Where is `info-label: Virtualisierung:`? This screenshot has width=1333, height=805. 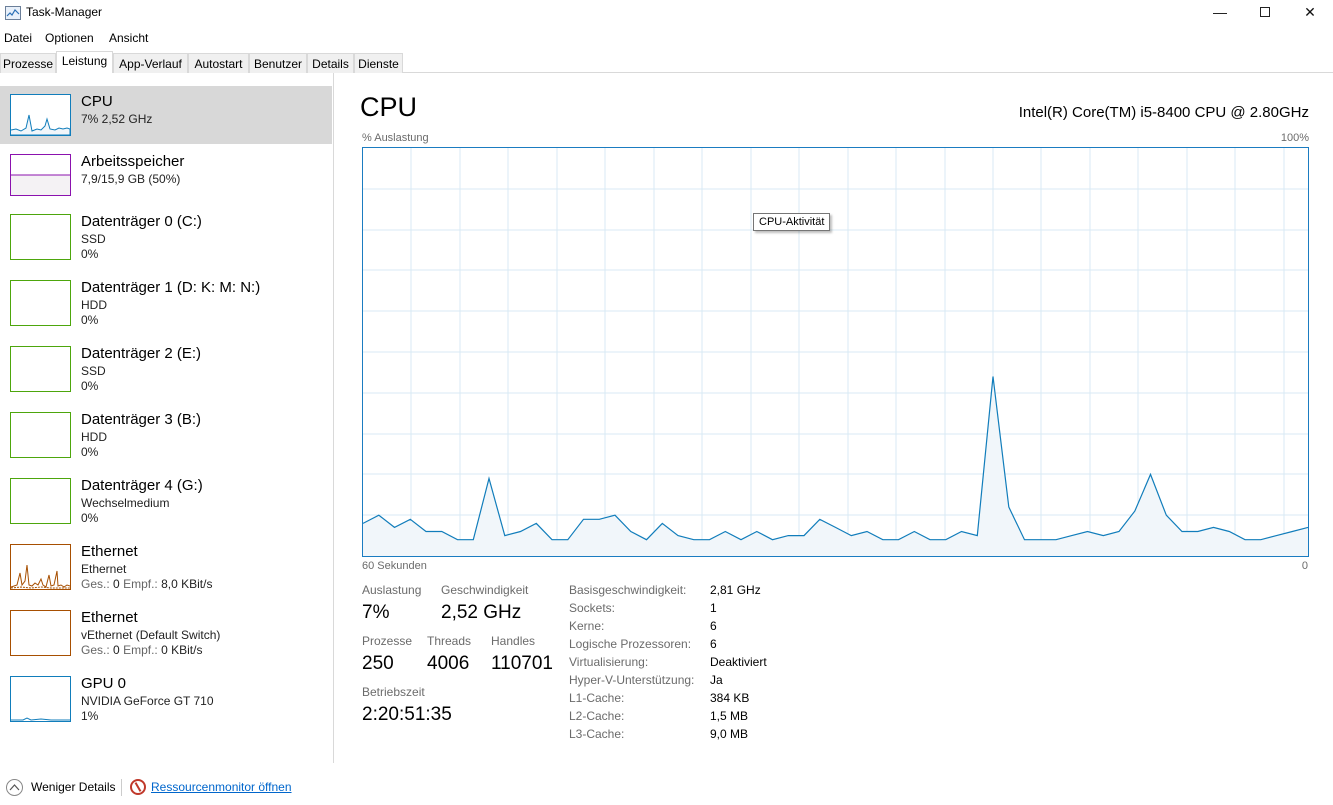 info-label: Virtualisierung: is located at coordinates (609, 662).